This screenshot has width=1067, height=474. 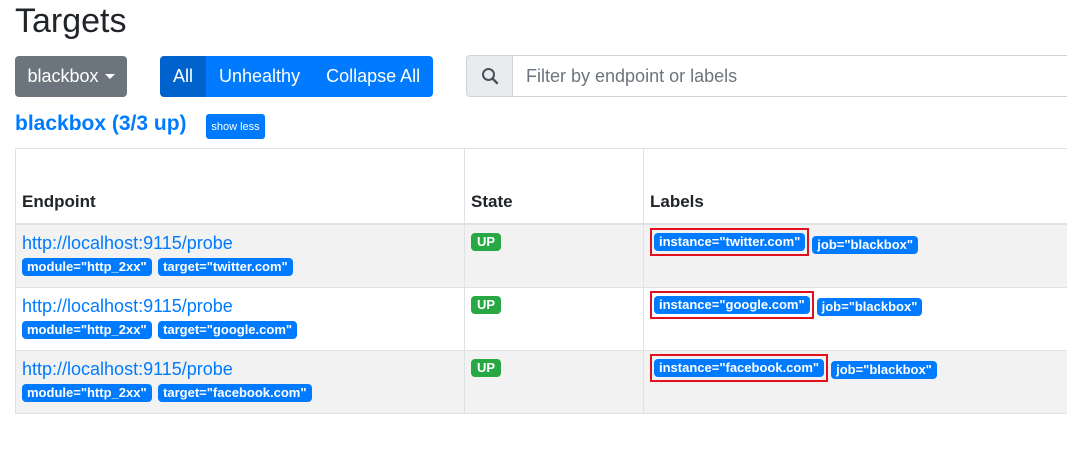 I want to click on label-badge: instance="google.com", so click(x=732, y=304).